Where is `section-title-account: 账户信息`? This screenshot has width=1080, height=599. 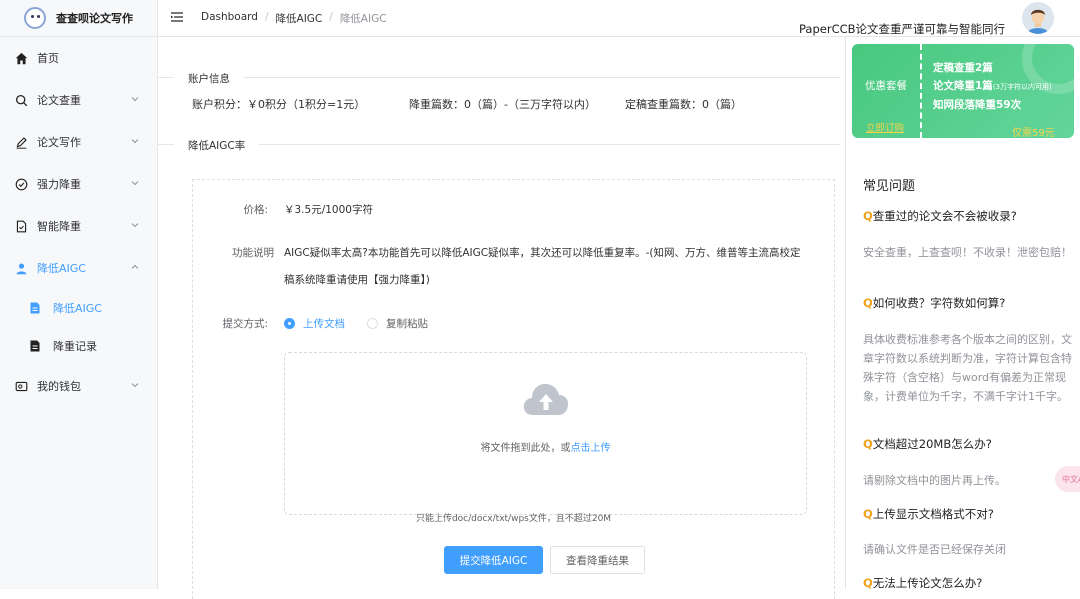
section-title-account: 账户信息 is located at coordinates (209, 78).